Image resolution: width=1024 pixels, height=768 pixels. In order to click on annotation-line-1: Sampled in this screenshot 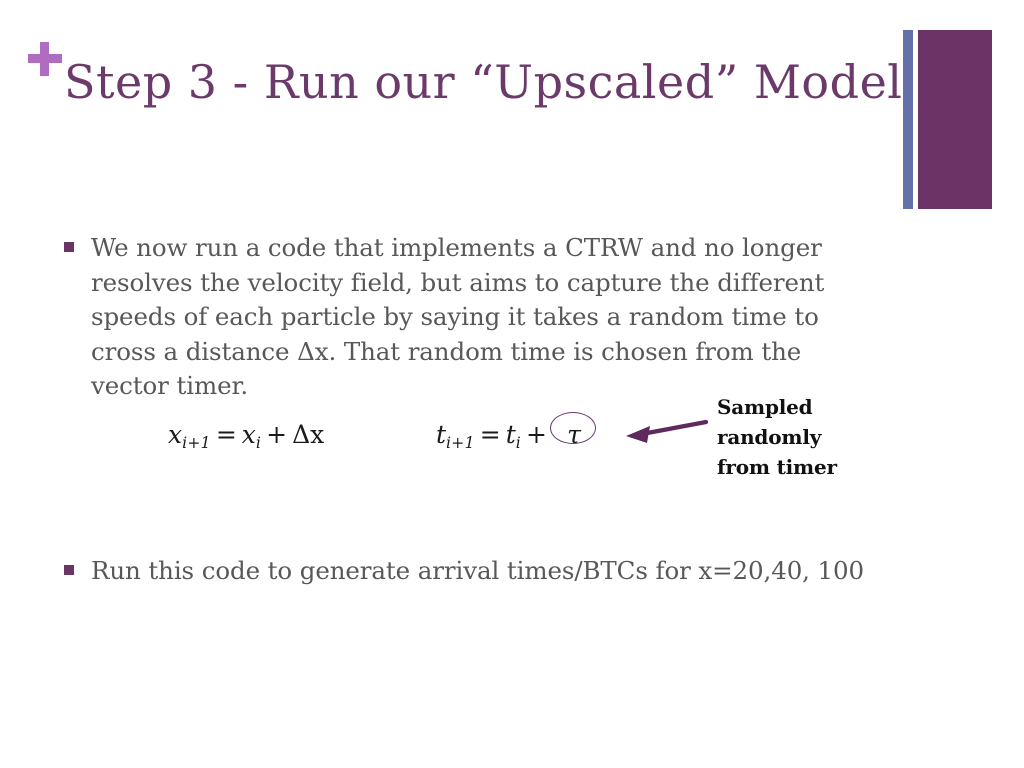, I will do `click(765, 407)`.